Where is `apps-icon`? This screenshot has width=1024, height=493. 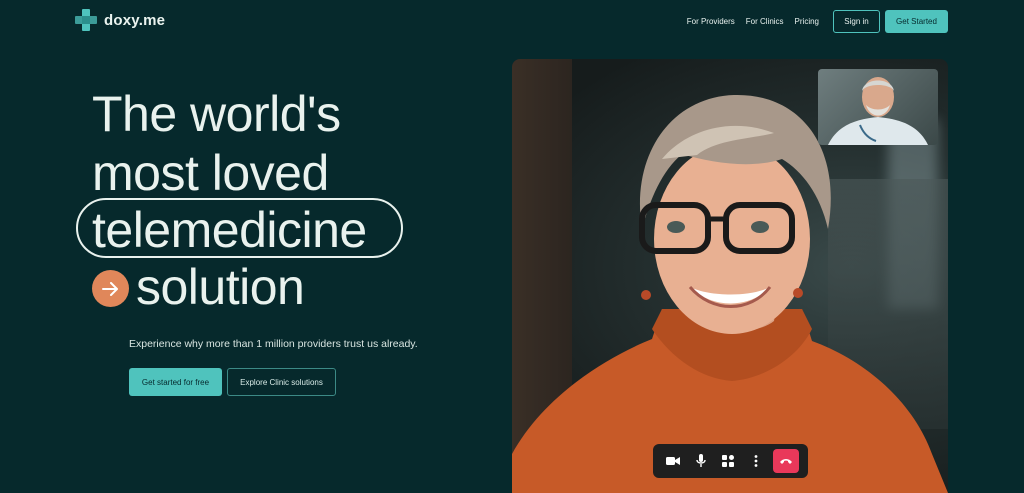
apps-icon is located at coordinates (728, 461).